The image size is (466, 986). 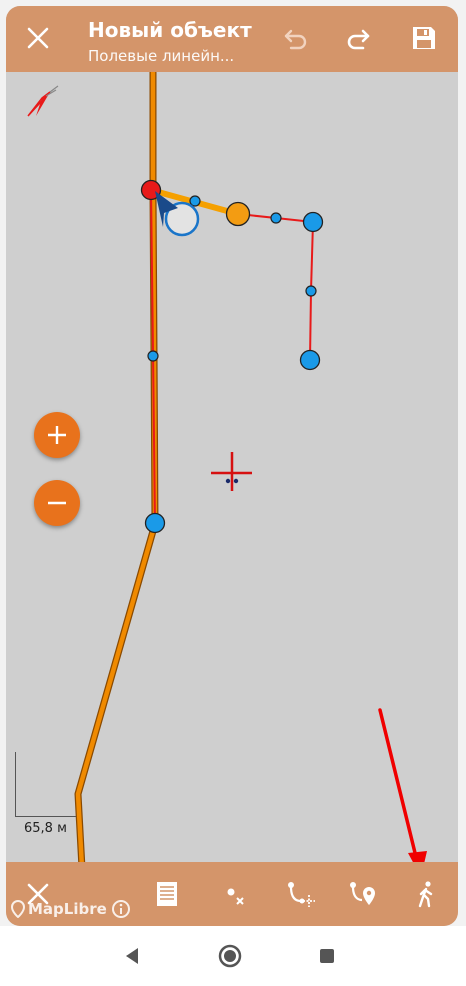 I want to click on save-icon, so click(x=424, y=38).